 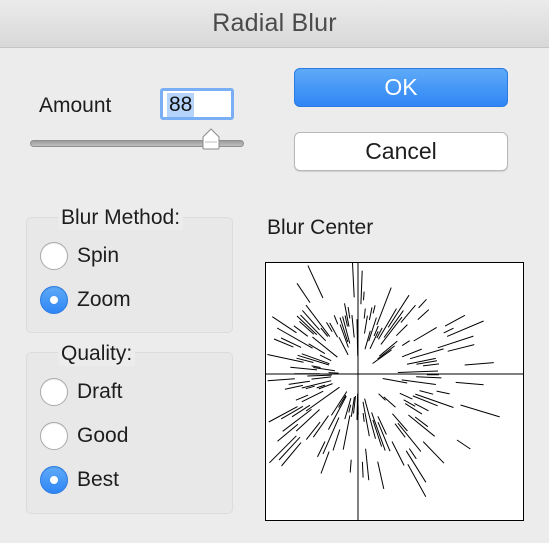 I want to click on blur-center-label: Blur Center, so click(x=320, y=227).